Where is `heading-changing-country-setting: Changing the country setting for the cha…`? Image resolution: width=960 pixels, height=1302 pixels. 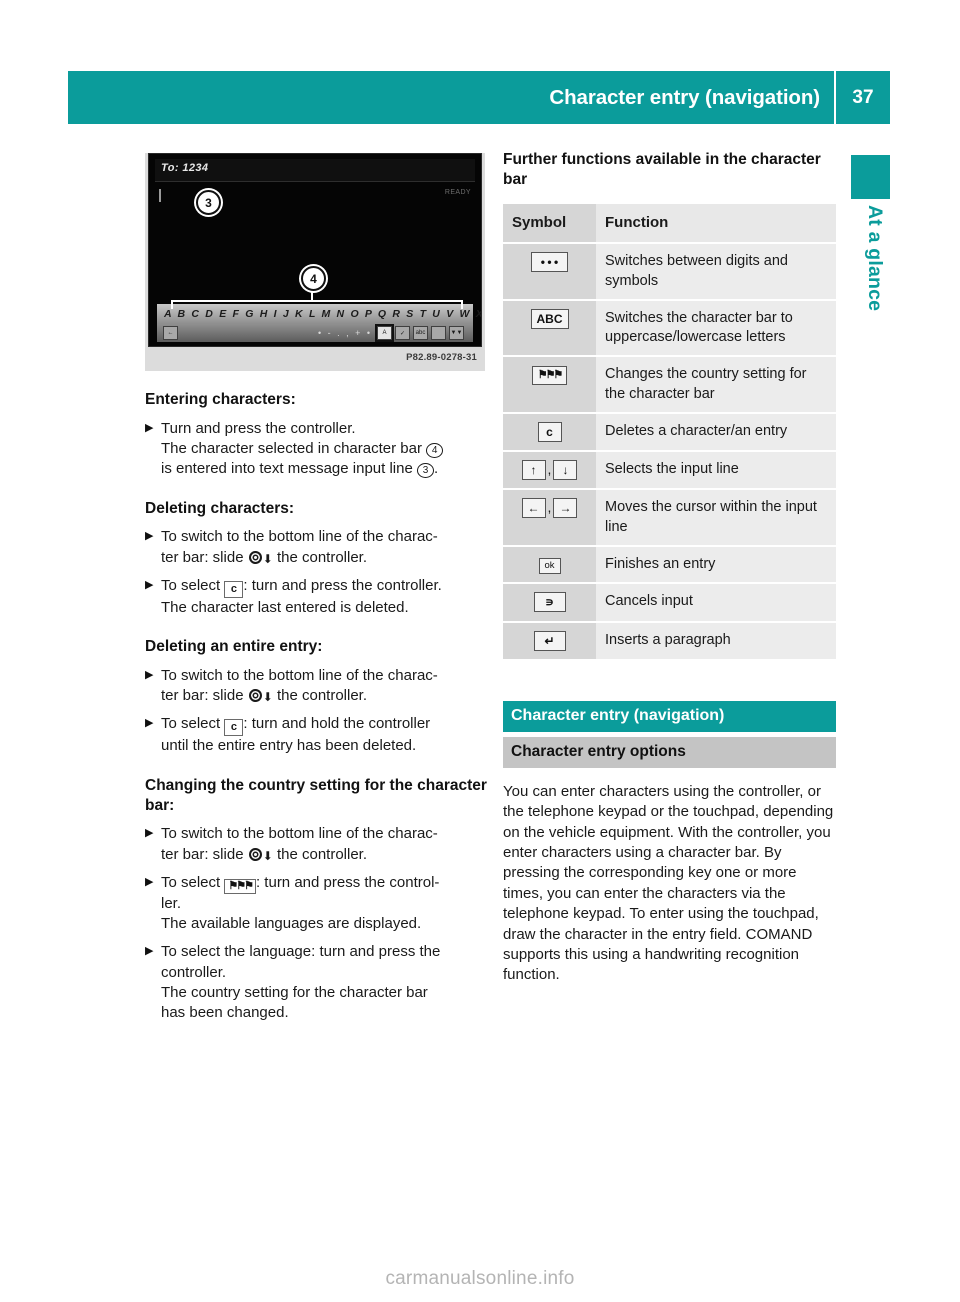
heading-changing-country-setting: Changing the country setting for the cha… is located at coordinates (316, 795).